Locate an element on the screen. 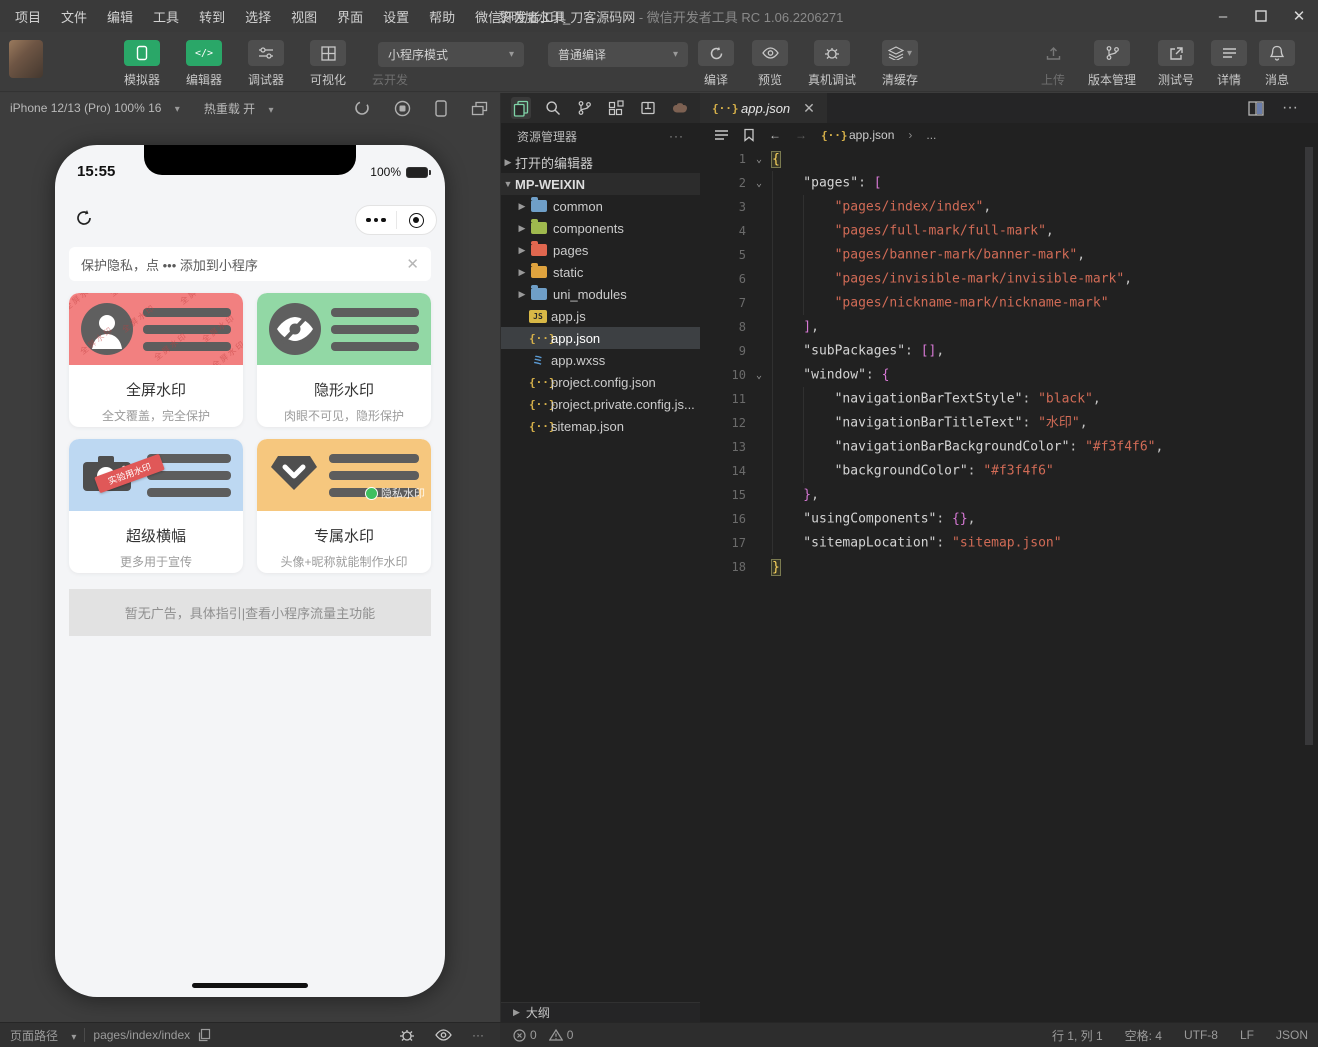 This screenshot has width=1318, height=1047. open-editors-section: ▶ 打开的编辑器 is located at coordinates (600, 162).